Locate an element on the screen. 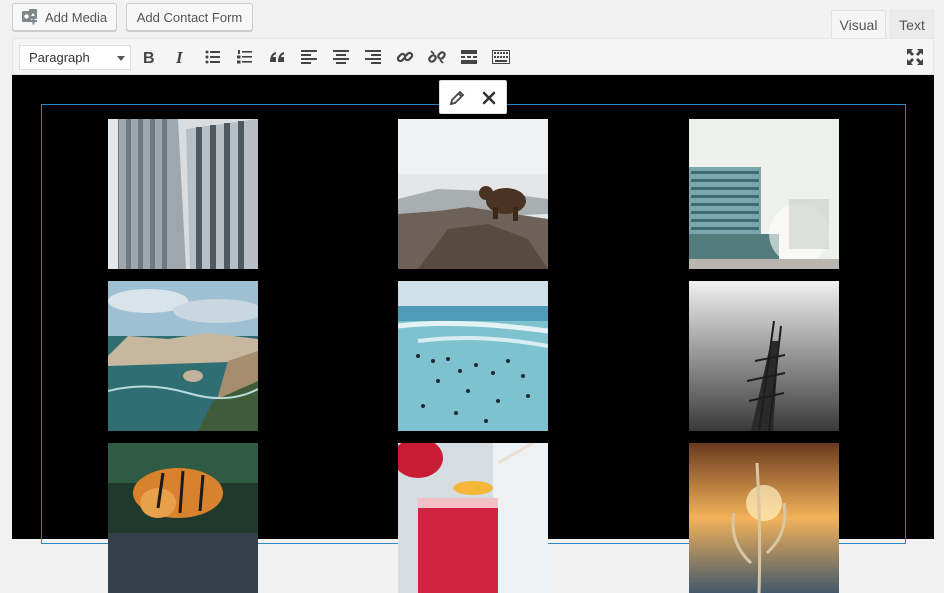 Image resolution: width=944 pixels, height=593 pixels. format-select: Paragraph is located at coordinates (75, 57).